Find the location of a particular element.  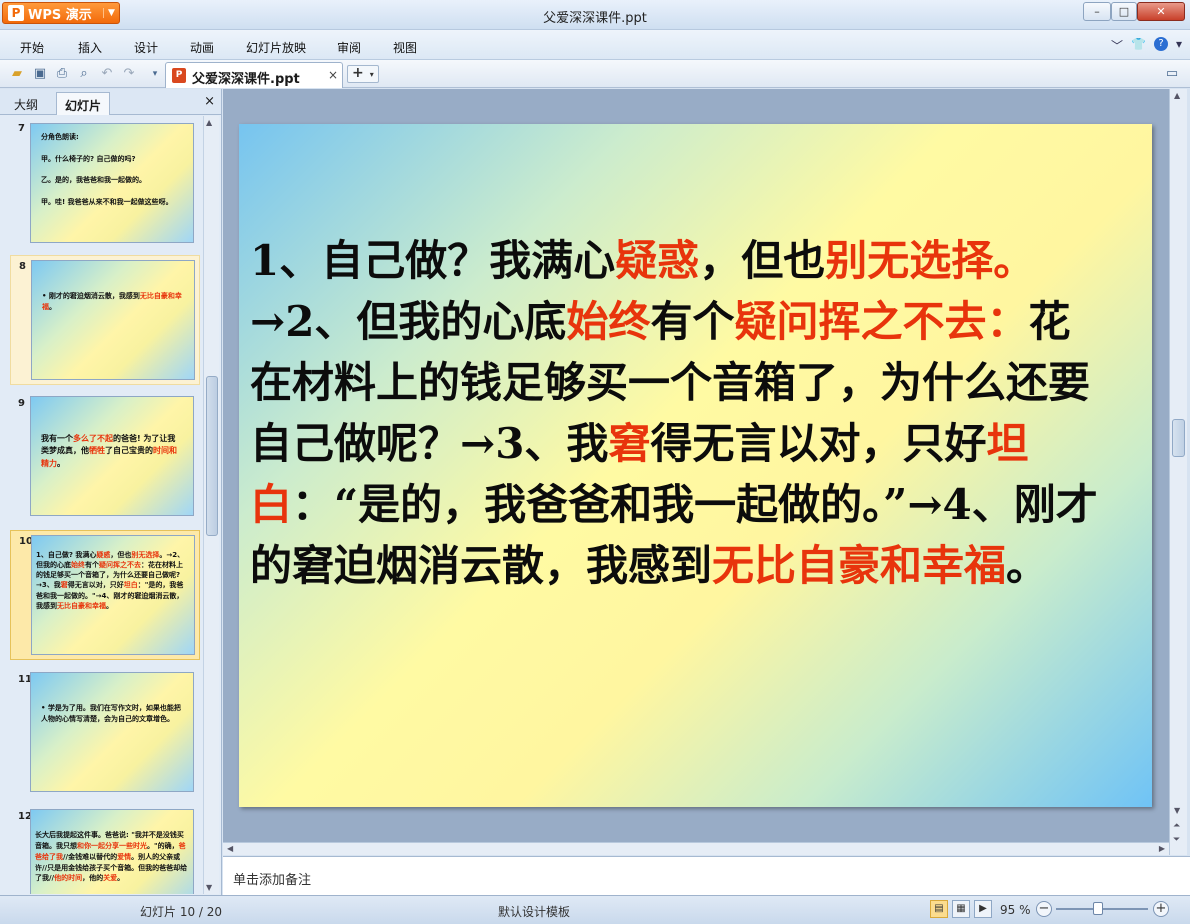

slide-text-segment: ，但也 is located at coordinates (762, 260).